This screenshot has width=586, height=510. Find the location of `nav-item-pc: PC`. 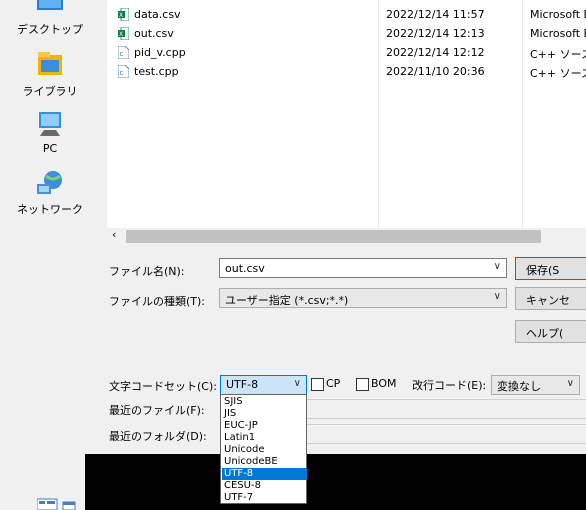

nav-item-pc: PC is located at coordinates (50, 133).